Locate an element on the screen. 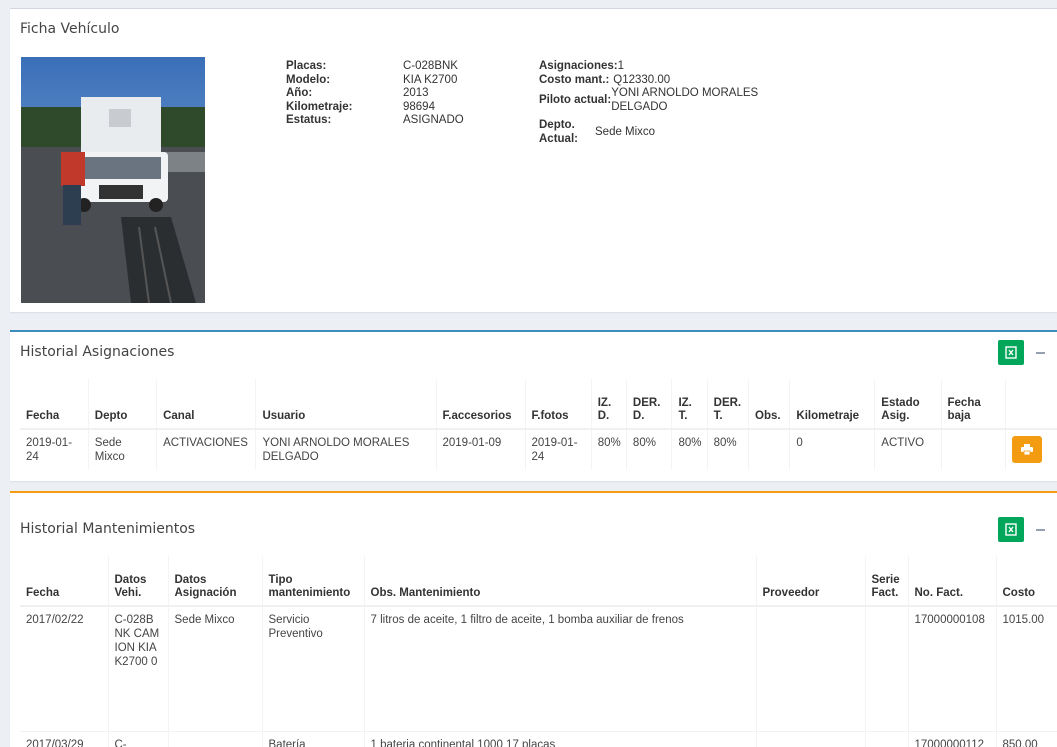  cell-costo: 1015.00 is located at coordinates (1026, 668).